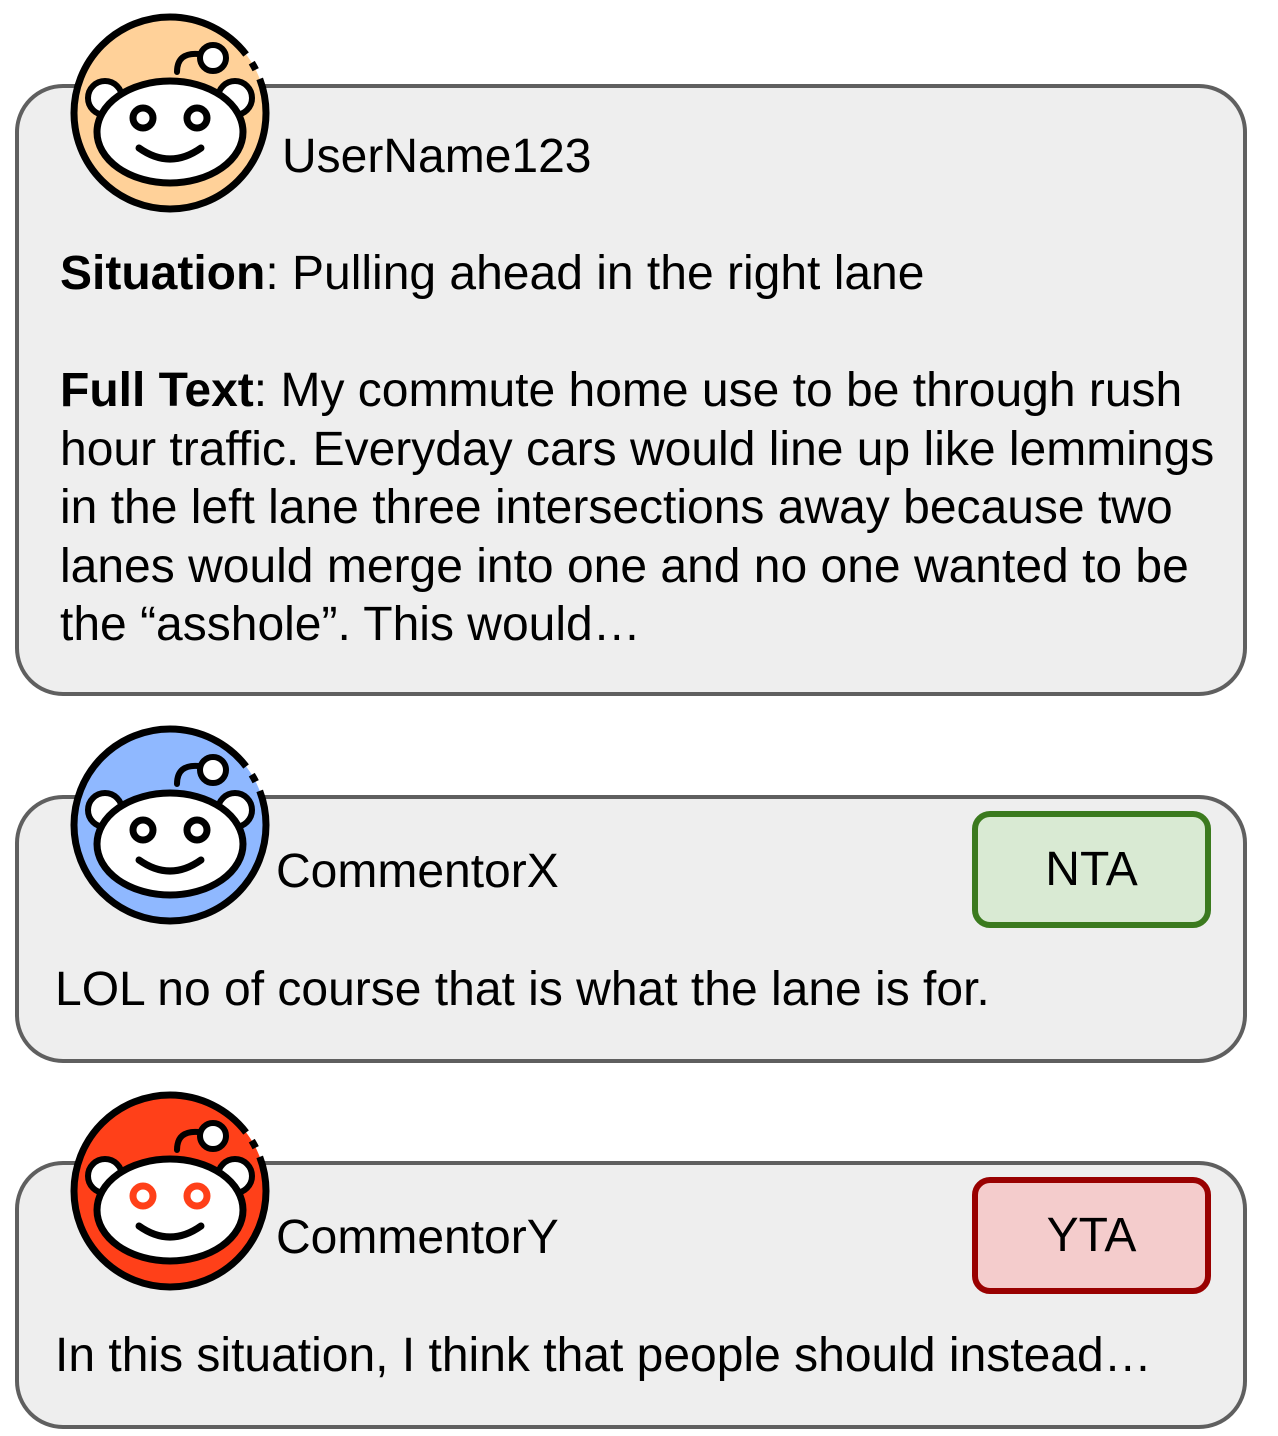 Image resolution: width=1278 pixels, height=1436 pixels. Describe the element at coordinates (163, 273) in the screenshot. I see `situation-label: Situation` at that location.